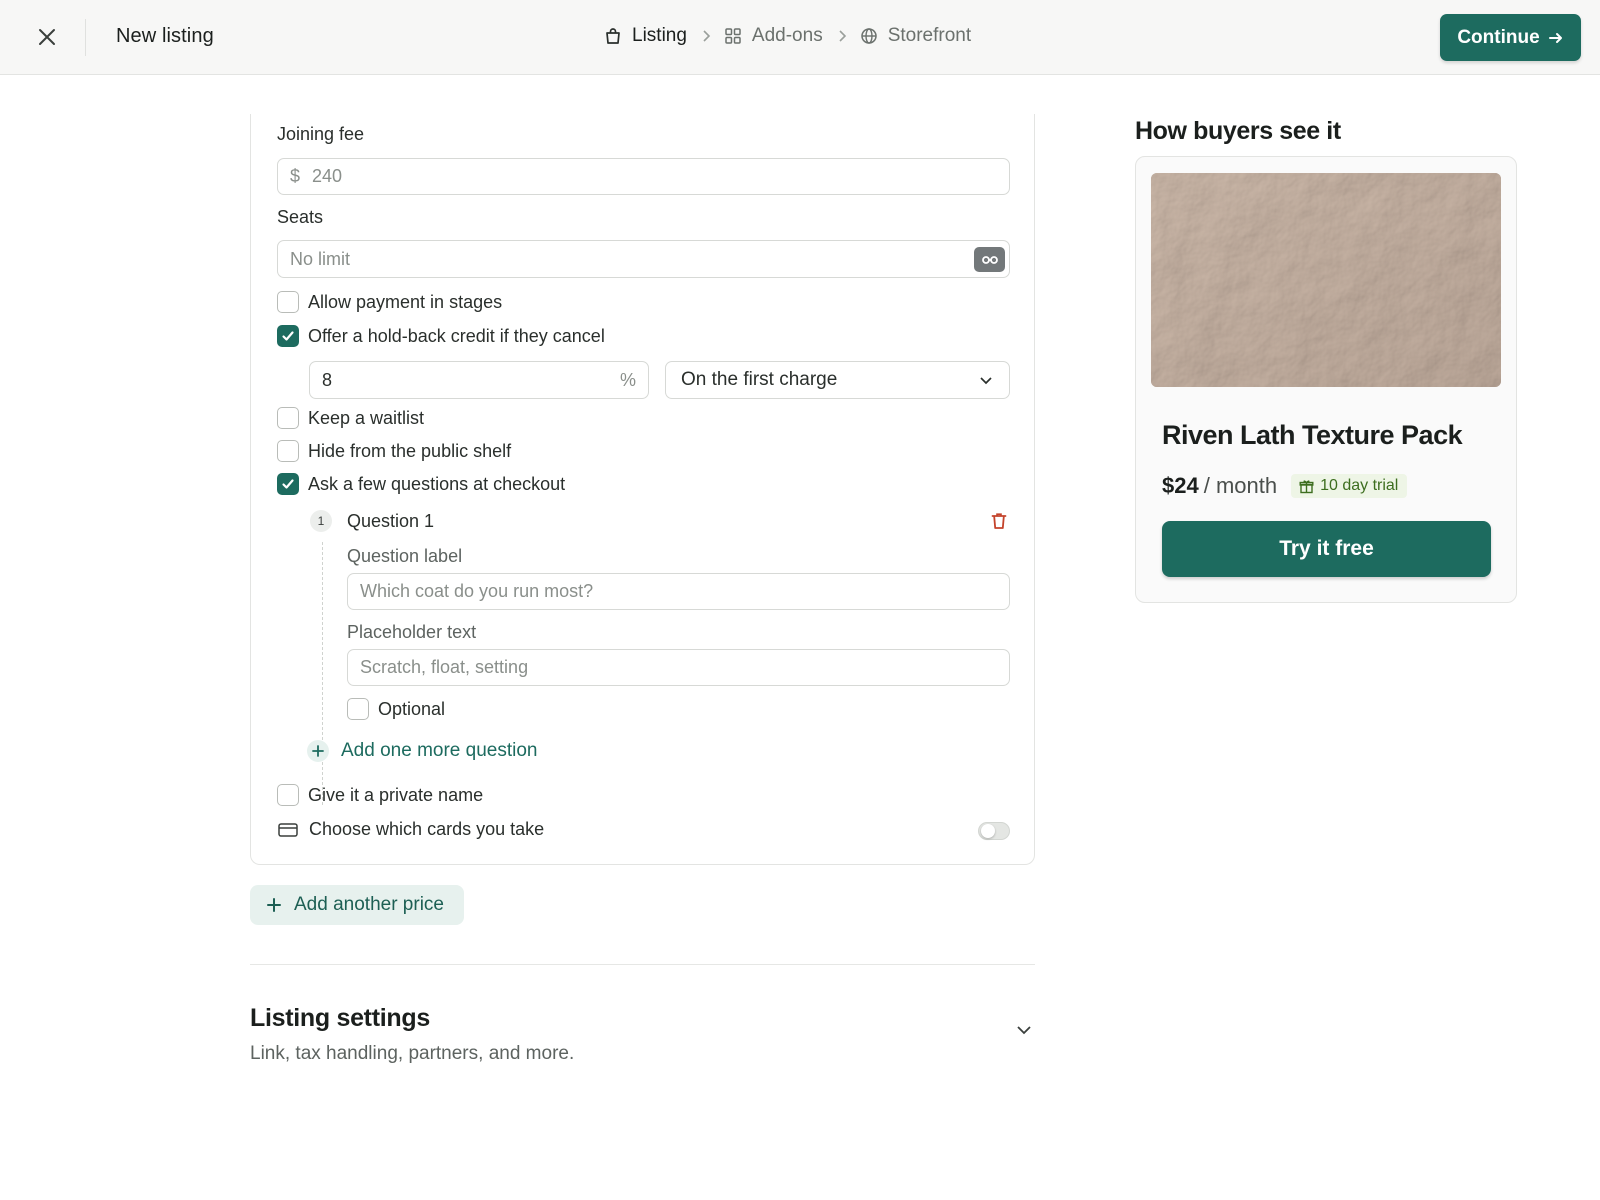  I want to click on section-divider, so click(642, 964).